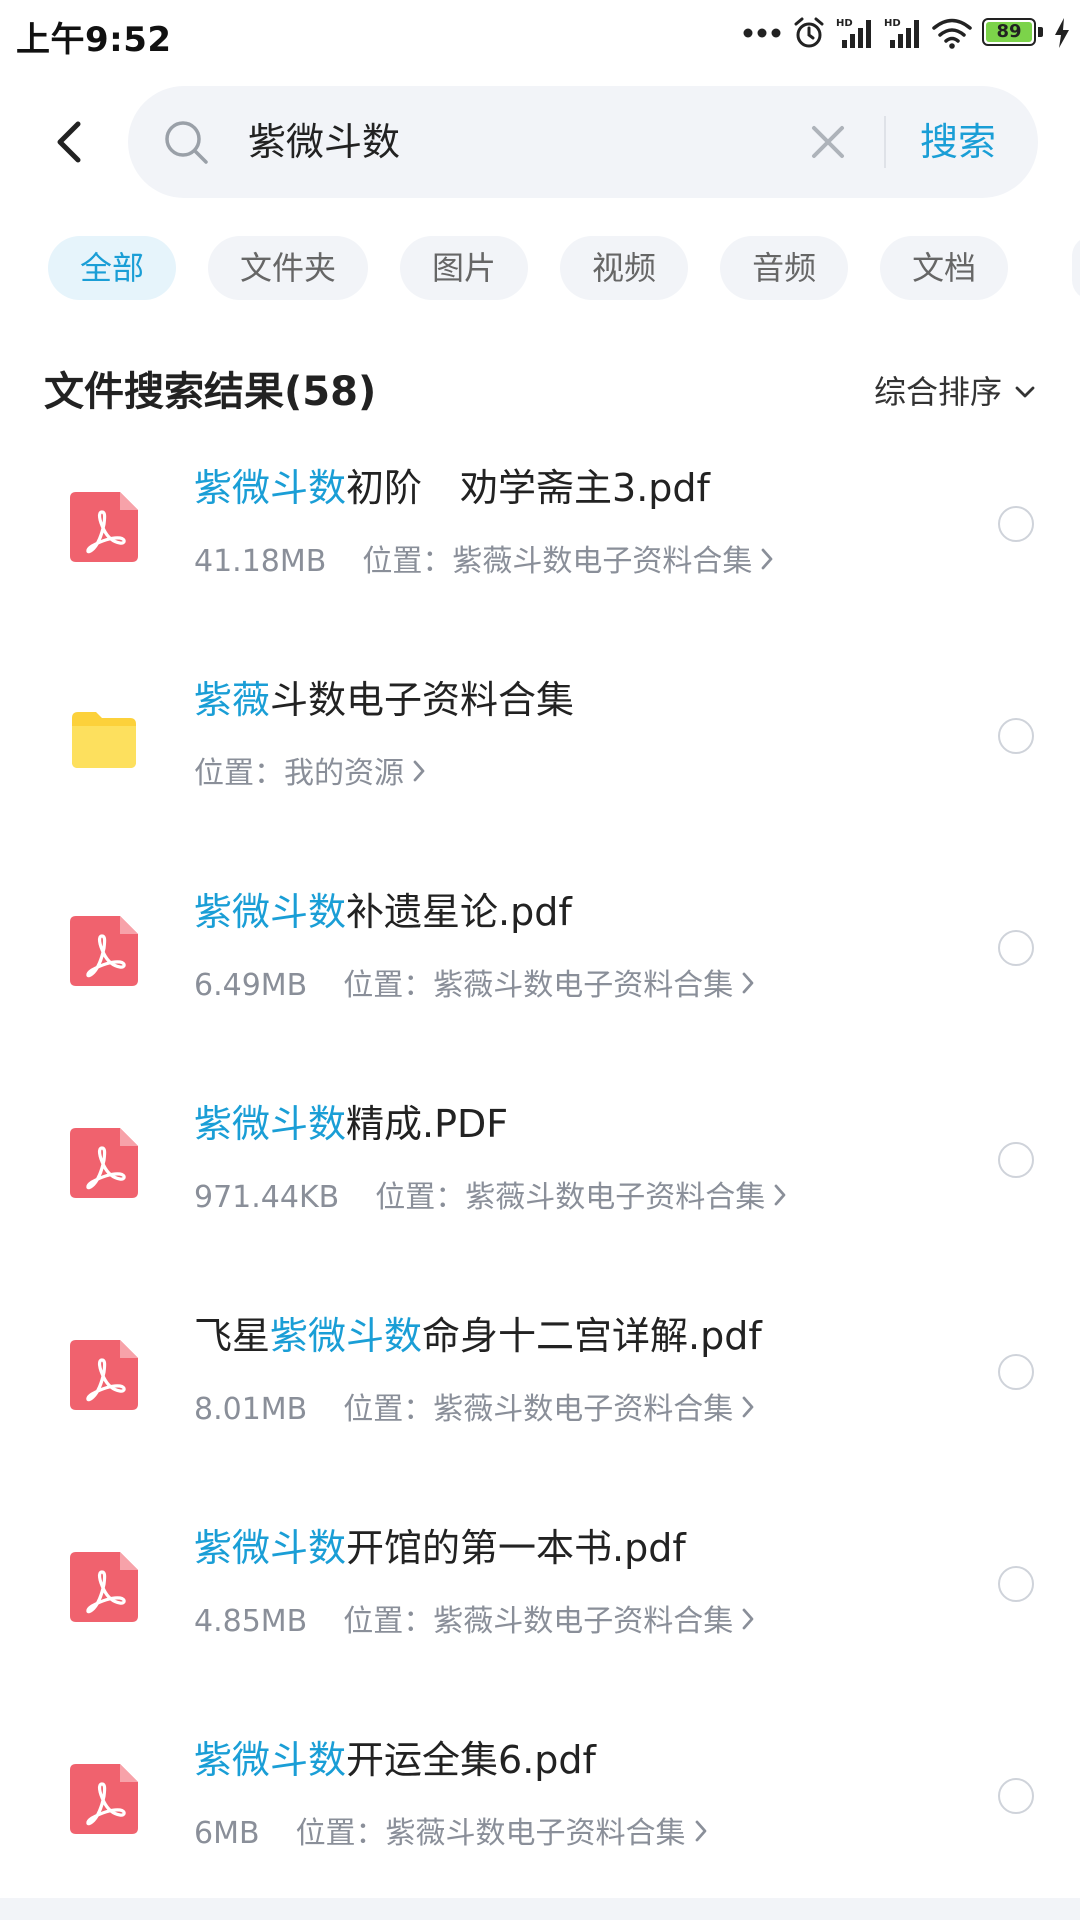  I want to click on file-name: 紫微斗数开馆的第一本书.pdf, so click(440, 1548).